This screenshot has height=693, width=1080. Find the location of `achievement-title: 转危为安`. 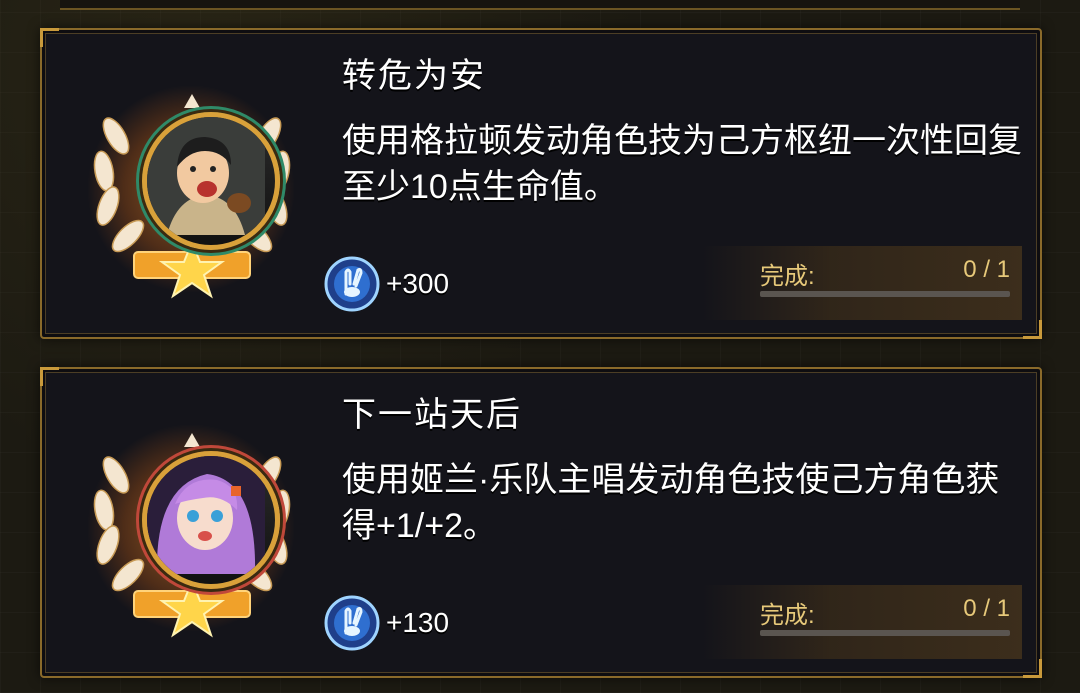

achievement-title: 转危为安 is located at coordinates (414, 76).